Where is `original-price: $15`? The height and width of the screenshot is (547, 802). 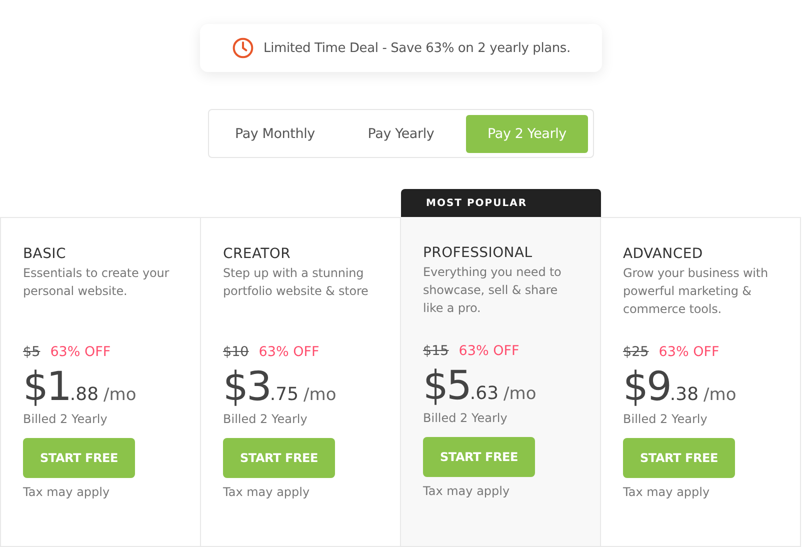 original-price: $15 is located at coordinates (436, 351).